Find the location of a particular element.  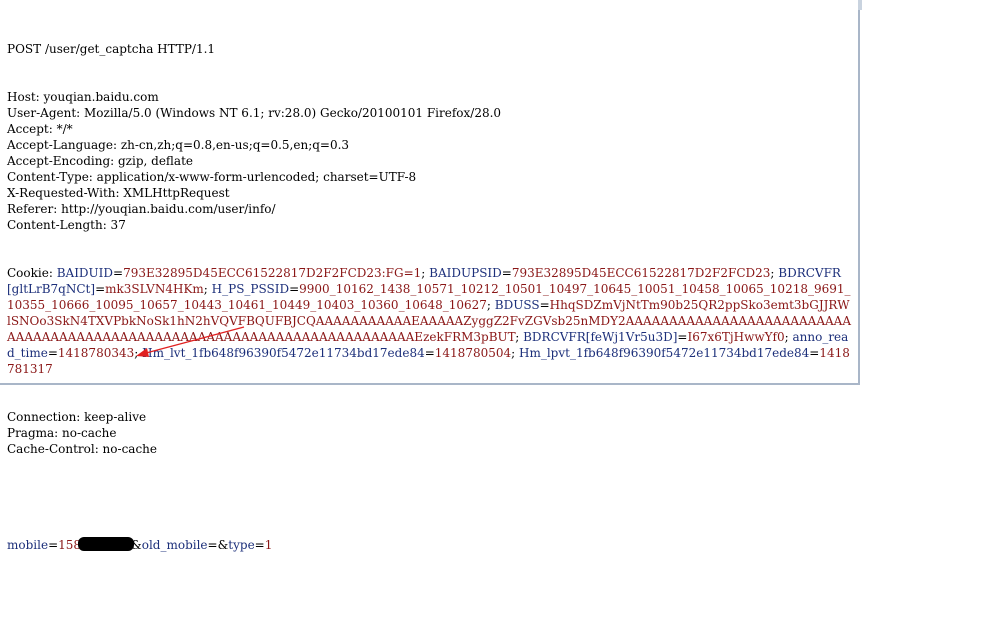

annotation-arrow-line is located at coordinates (195, 340).